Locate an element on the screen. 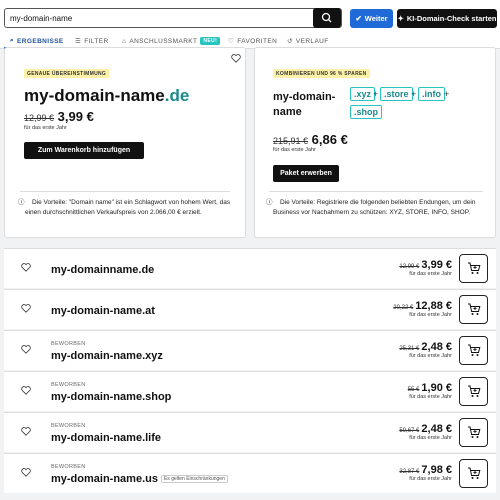  price-block: 59,67 €2,48 € für das erste Jahr is located at coordinates (425, 432).